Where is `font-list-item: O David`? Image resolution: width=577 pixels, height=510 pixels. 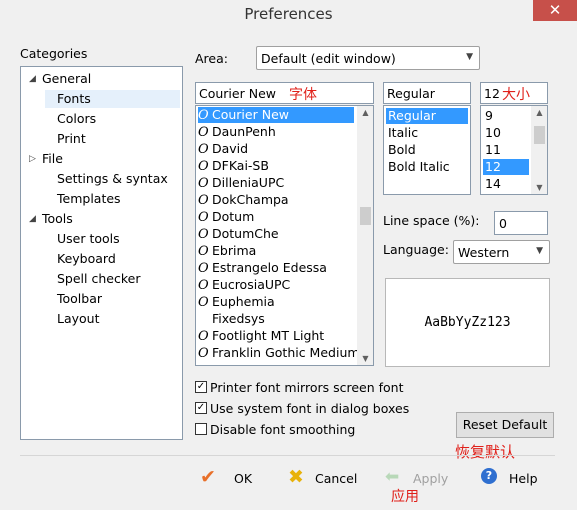
font-list-item: O David is located at coordinates (276, 149).